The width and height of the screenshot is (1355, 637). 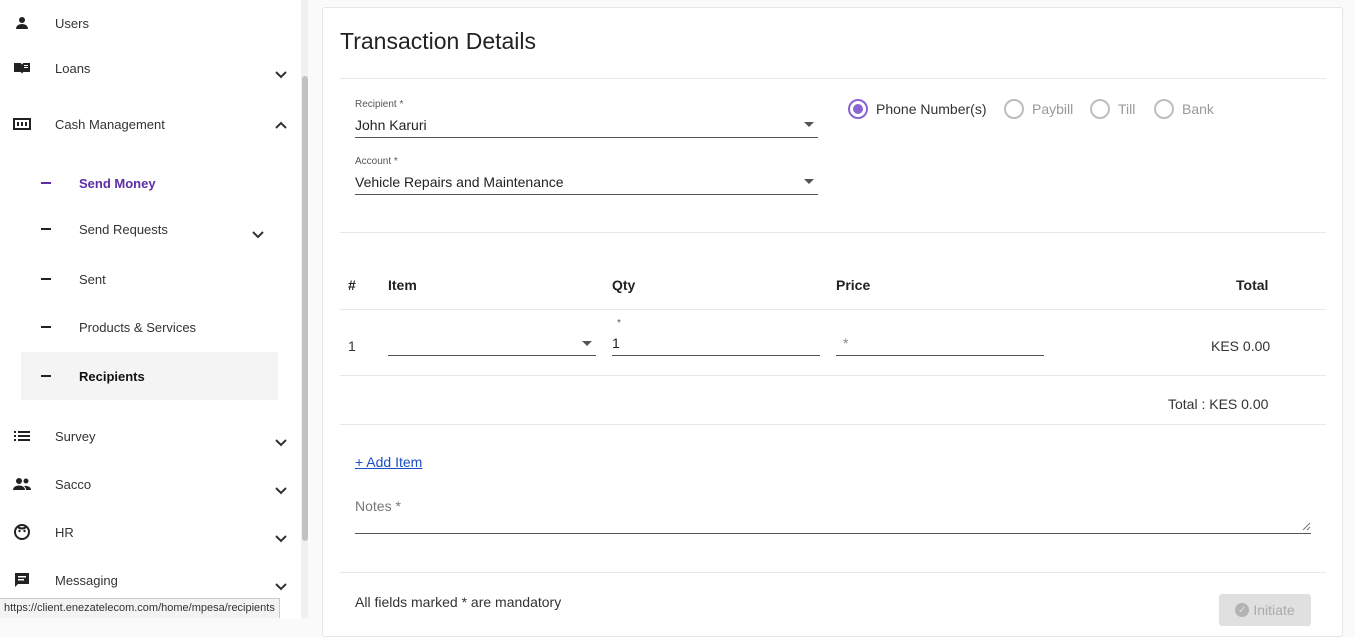 What do you see at coordinates (1164, 109) in the screenshot?
I see `radio-bank` at bounding box center [1164, 109].